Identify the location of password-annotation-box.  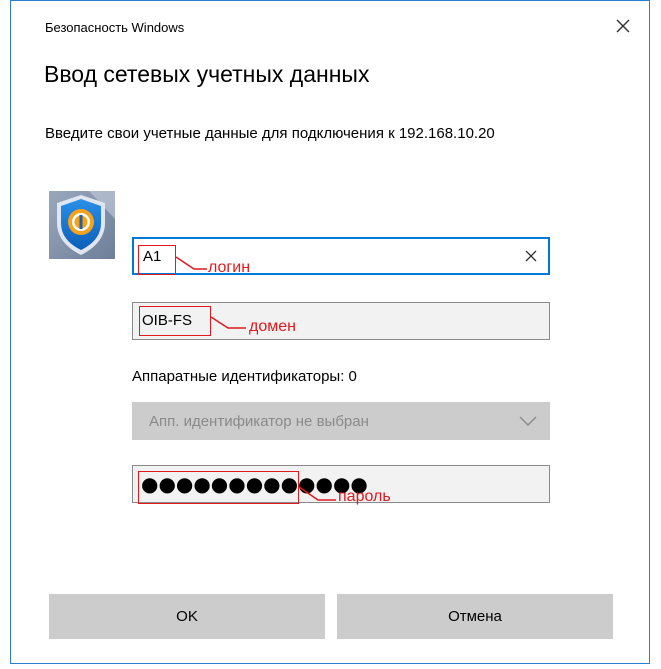
(218, 487).